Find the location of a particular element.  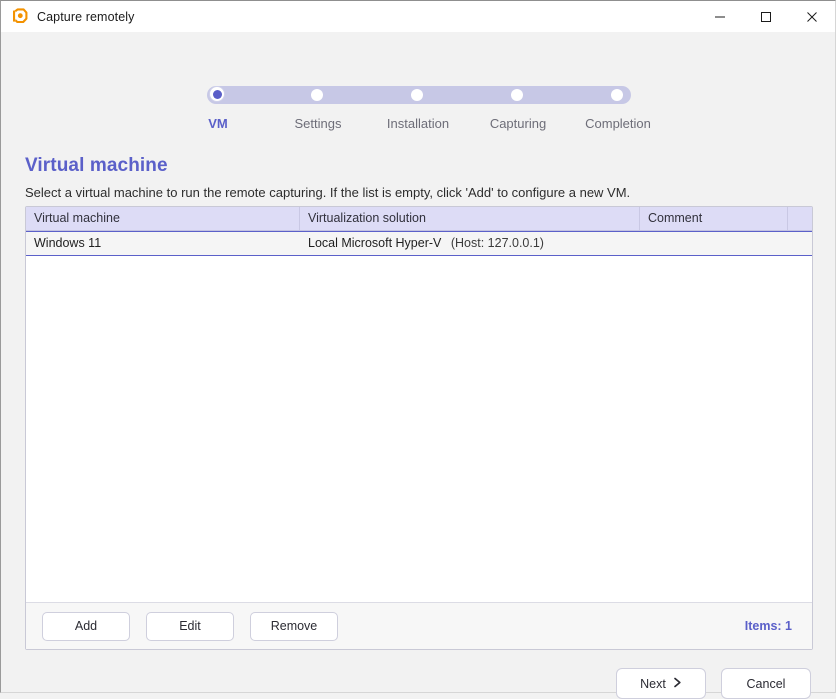

close-icon is located at coordinates (812, 17).